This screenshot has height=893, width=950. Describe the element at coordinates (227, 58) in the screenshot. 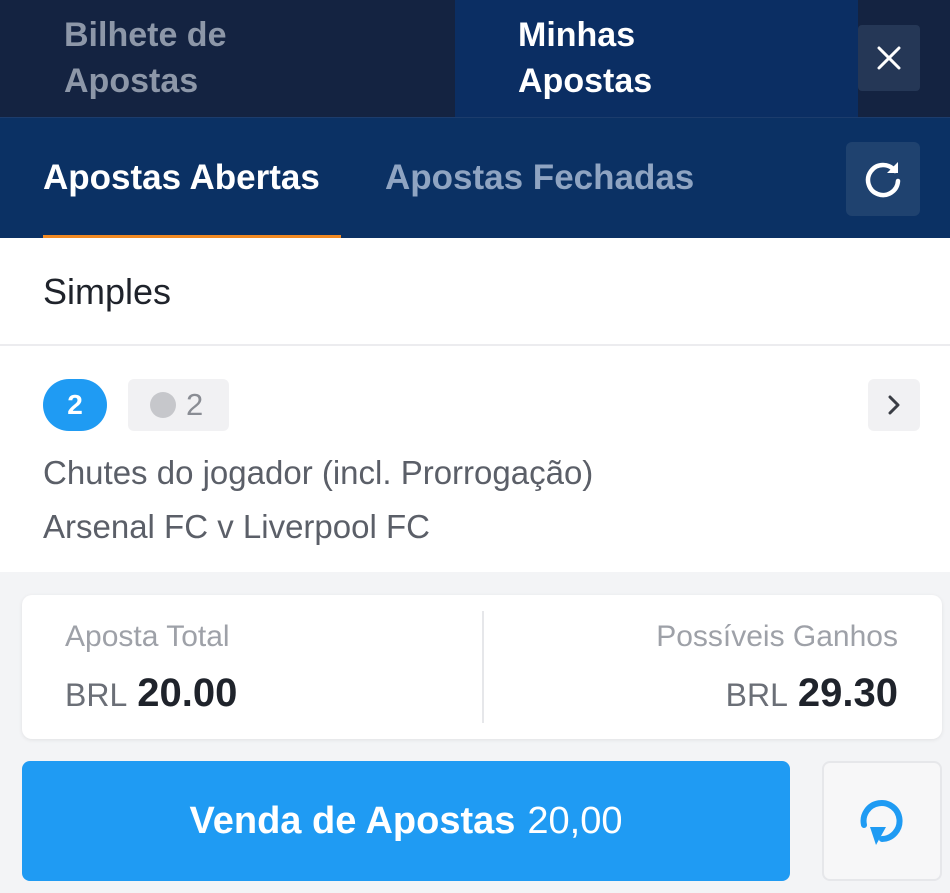

I see `tab-betslip: Bilhete de Apostas` at that location.